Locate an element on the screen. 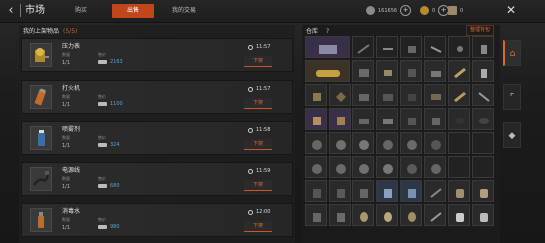 Image resolution: width=545 pixels, height=243 pixels. currency-coins: 161656 + is located at coordinates (389, 10).